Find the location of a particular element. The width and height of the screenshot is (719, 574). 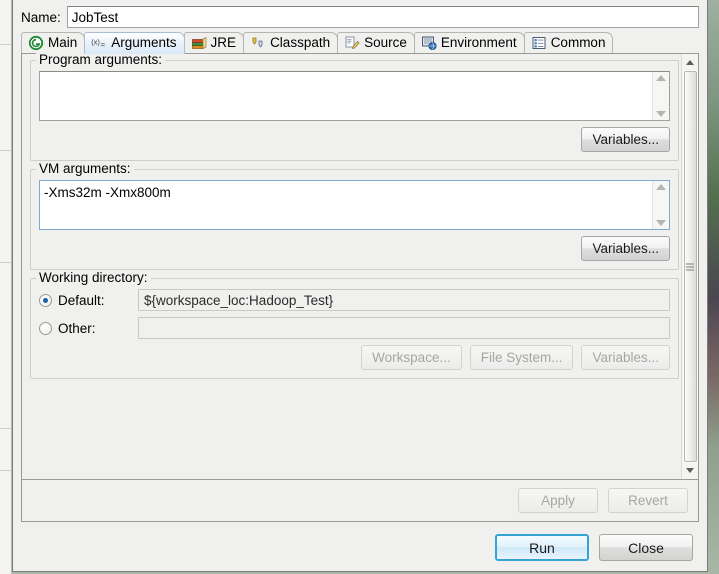

vm-arguments-scrollbar is located at coordinates (660, 205).